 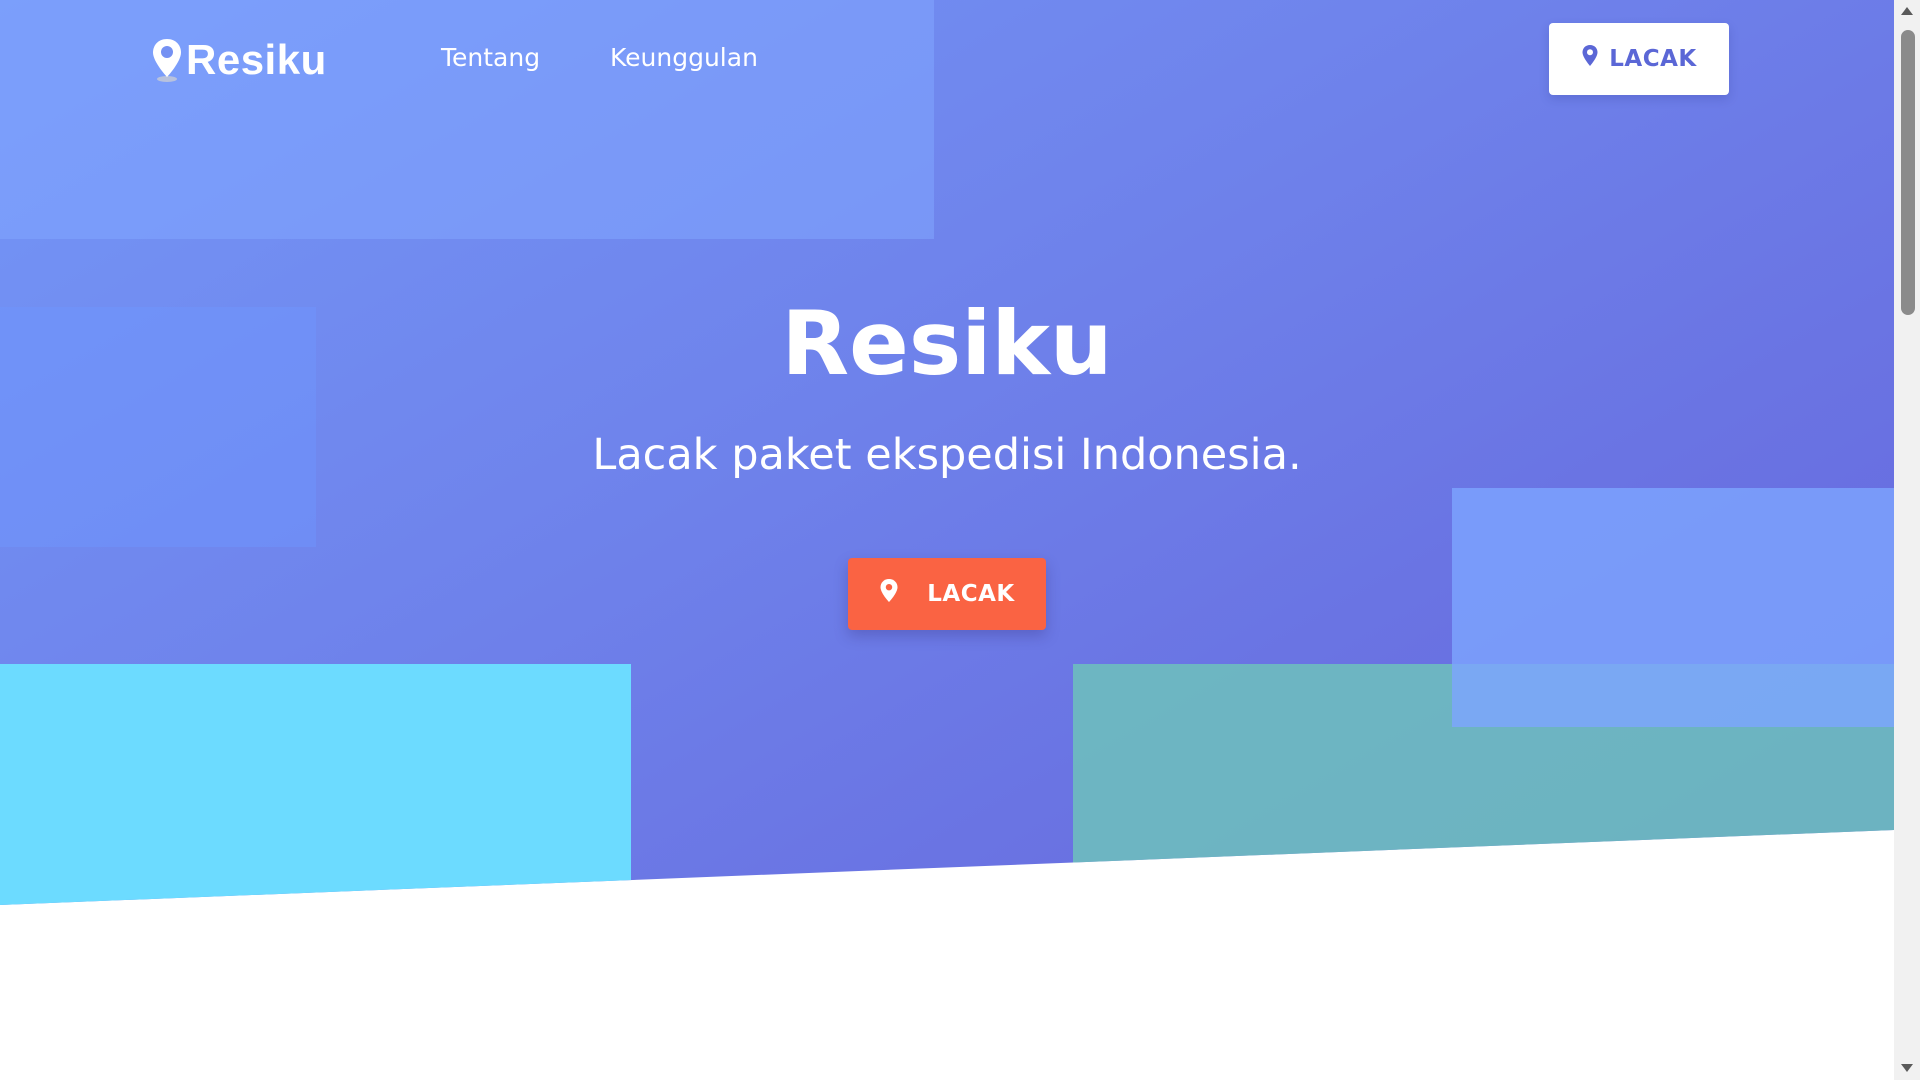 I want to click on hero-track-button: LACAK, so click(x=947, y=594).